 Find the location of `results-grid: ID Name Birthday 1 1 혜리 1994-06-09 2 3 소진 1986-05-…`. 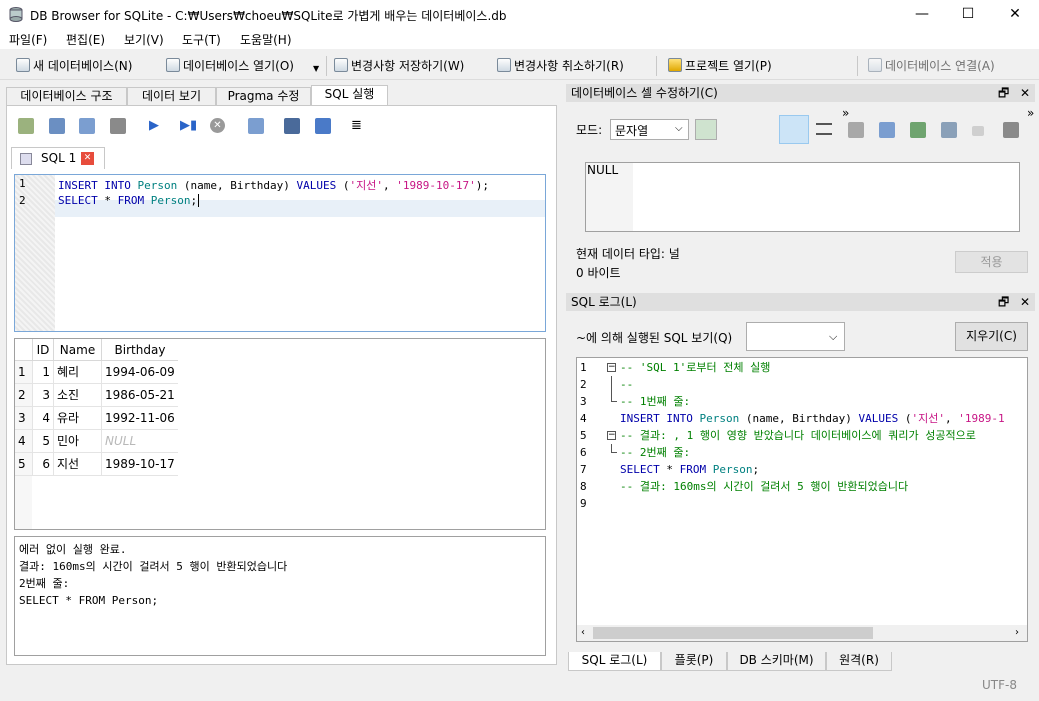

results-grid: ID Name Birthday 1 1 혜리 1994-06-09 2 3 소진 1986-05-… is located at coordinates (280, 434).